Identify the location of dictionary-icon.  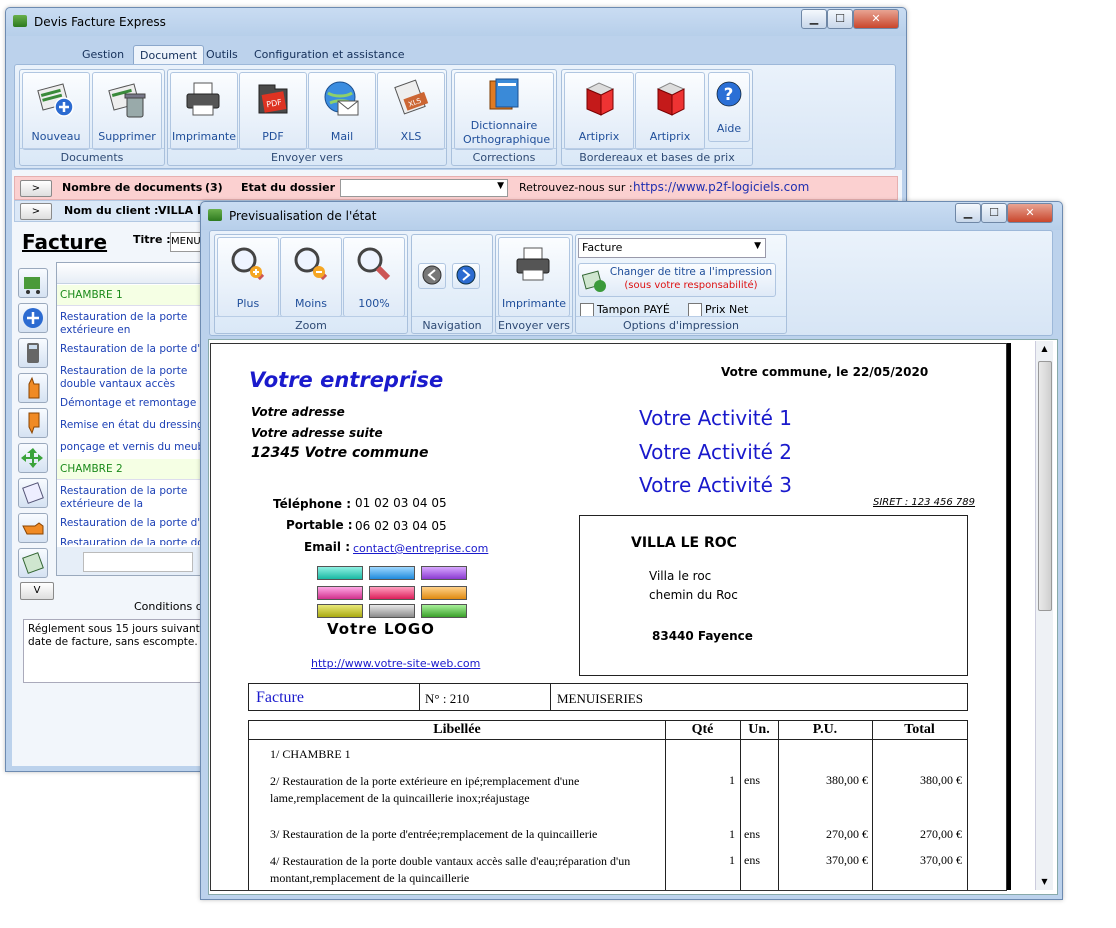
(504, 94).